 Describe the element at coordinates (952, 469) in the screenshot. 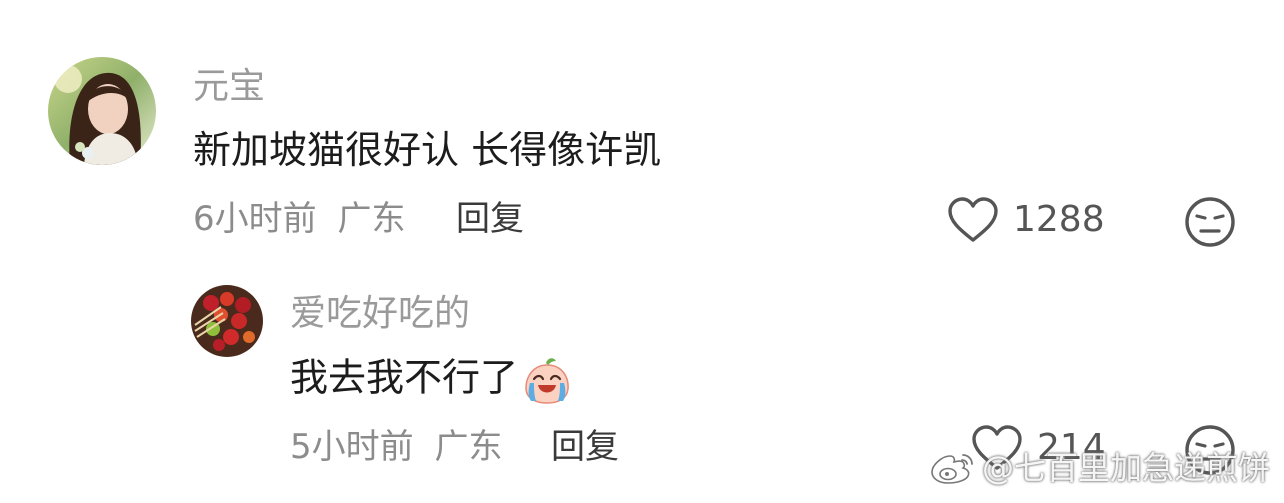

I see `weibo-logo-icon` at that location.